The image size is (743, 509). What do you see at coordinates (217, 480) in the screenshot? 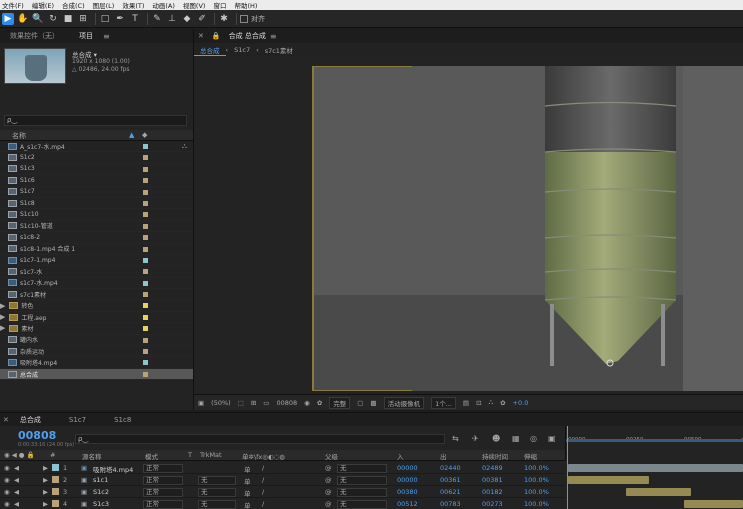
I see `trkmat-dropdown: 无` at bounding box center [217, 480].